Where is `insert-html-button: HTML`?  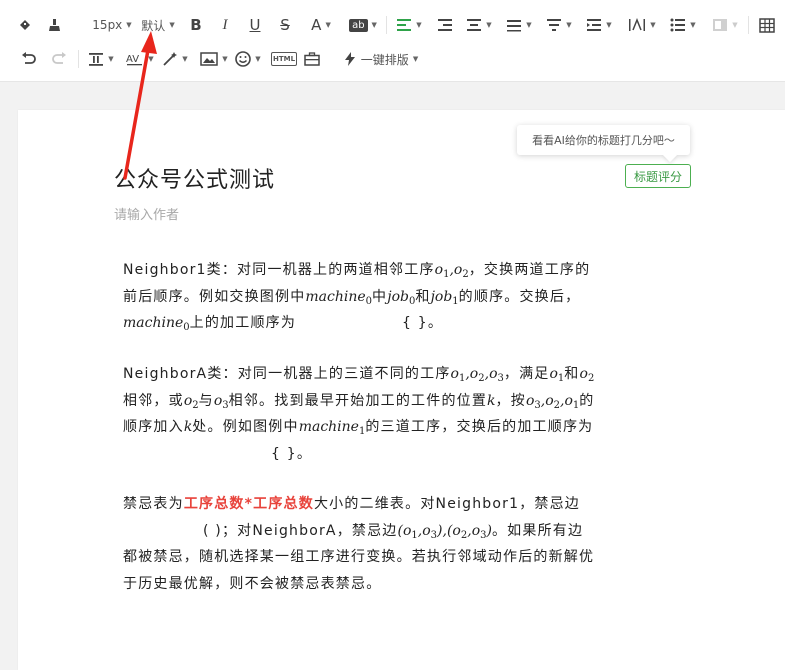 insert-html-button: HTML is located at coordinates (284, 59).